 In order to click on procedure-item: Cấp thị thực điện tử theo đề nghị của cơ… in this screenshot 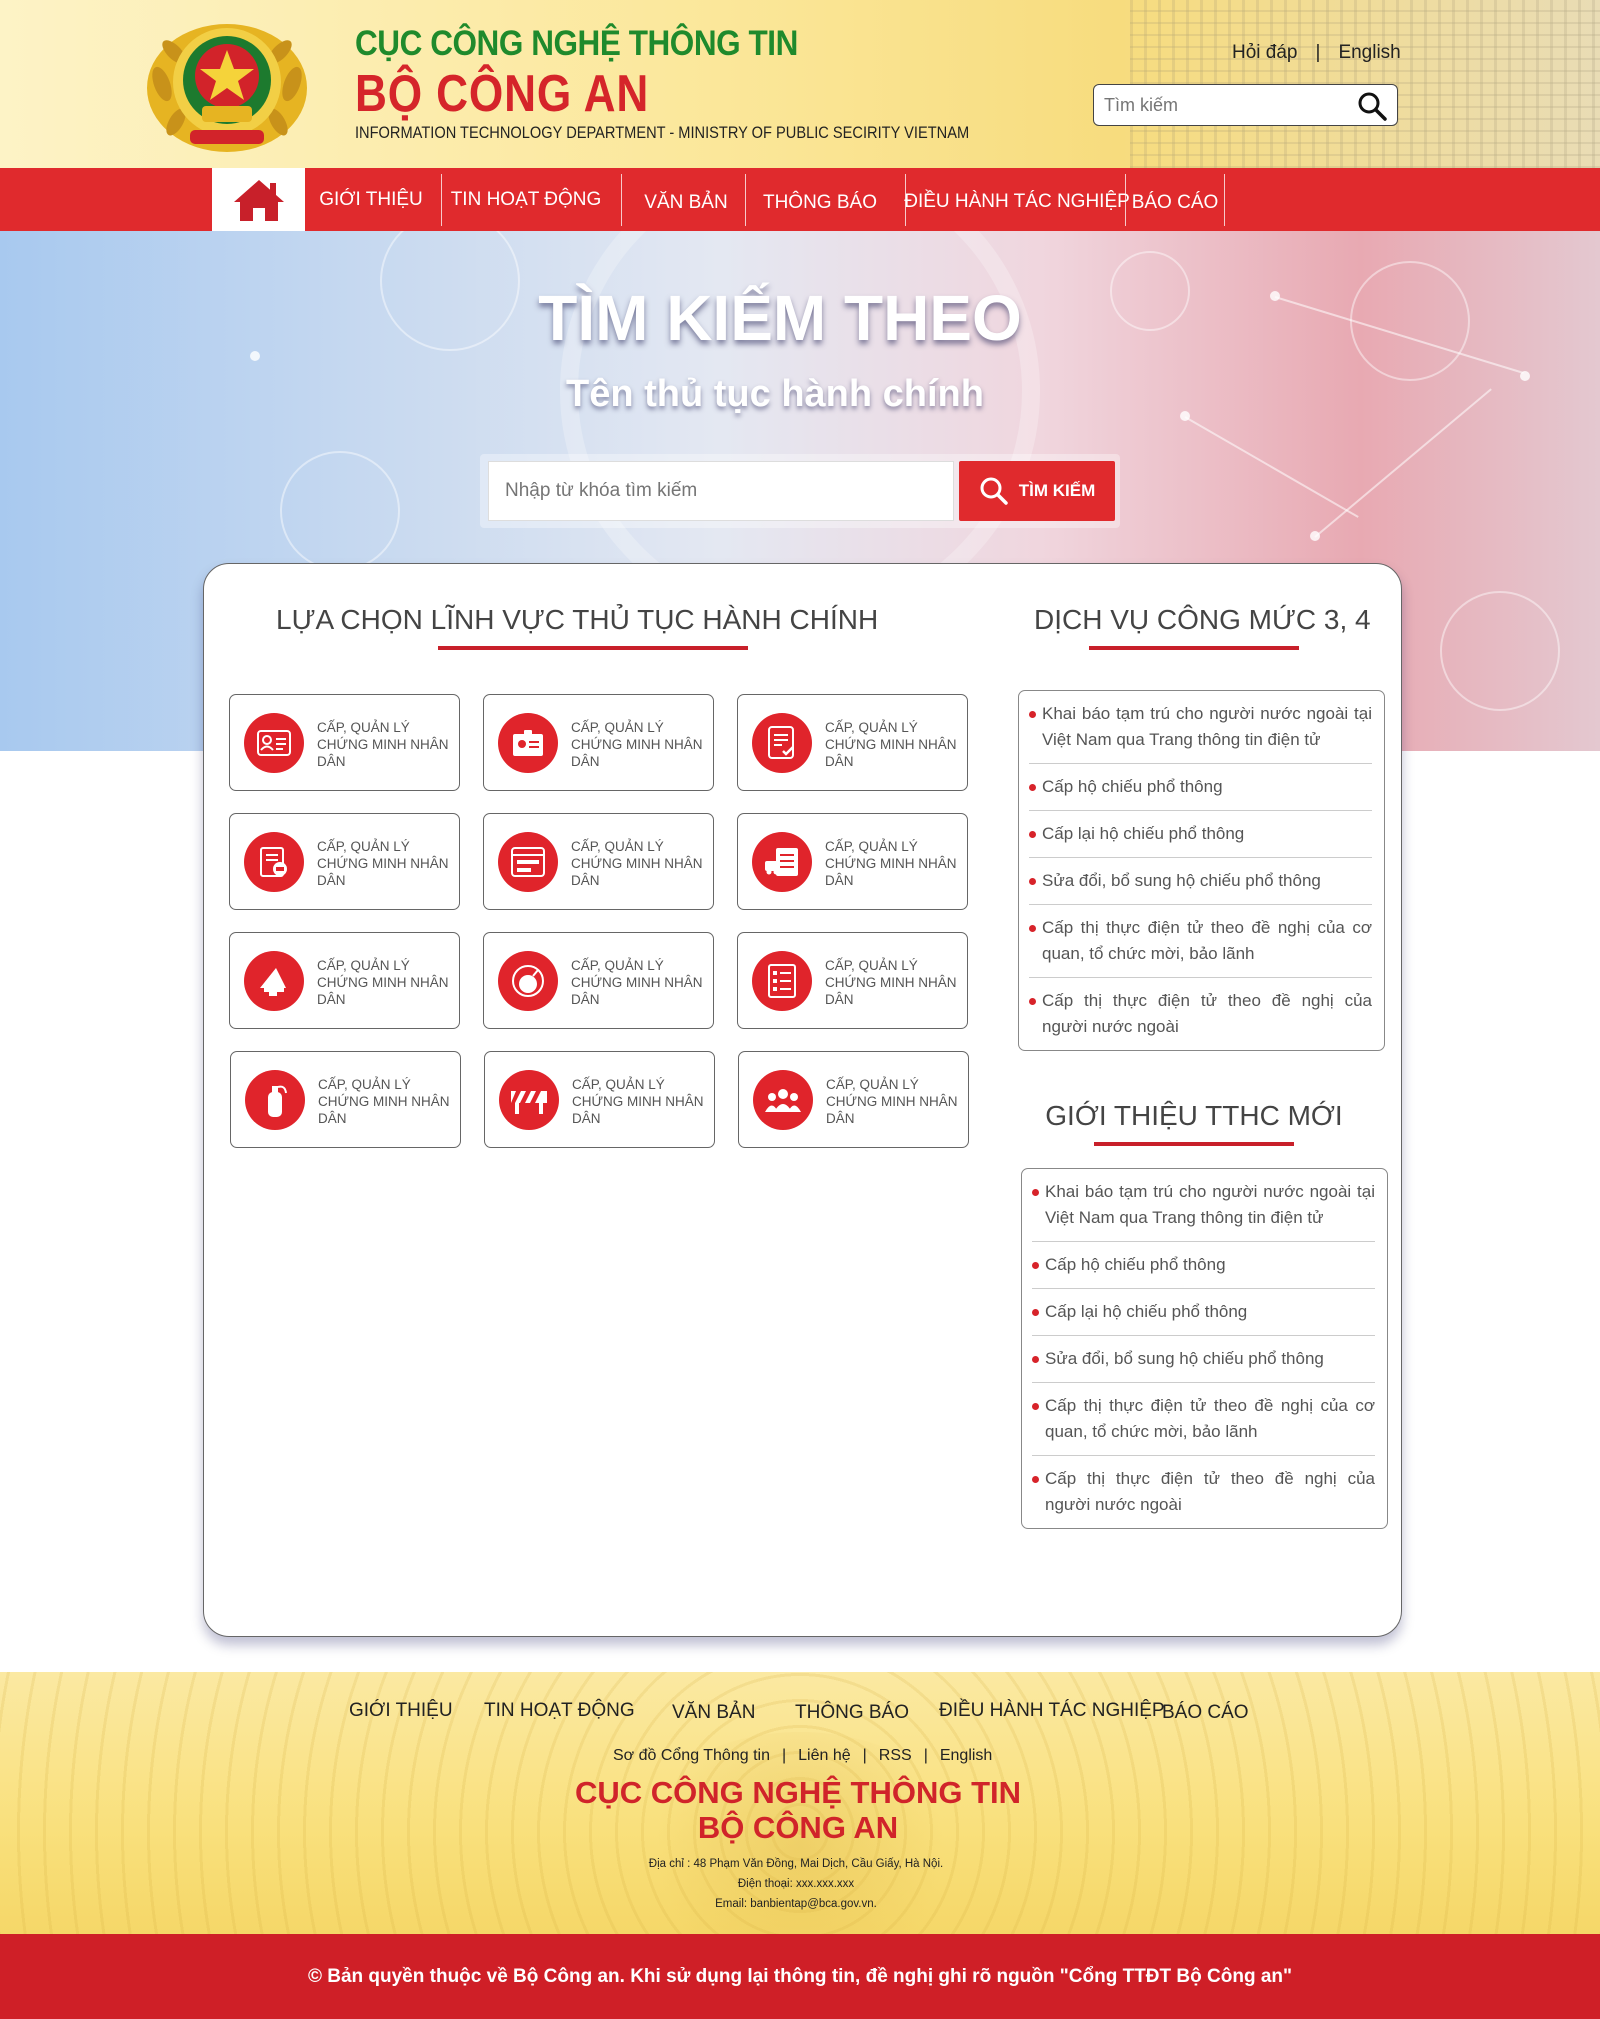, I will do `click(1203, 1419)`.